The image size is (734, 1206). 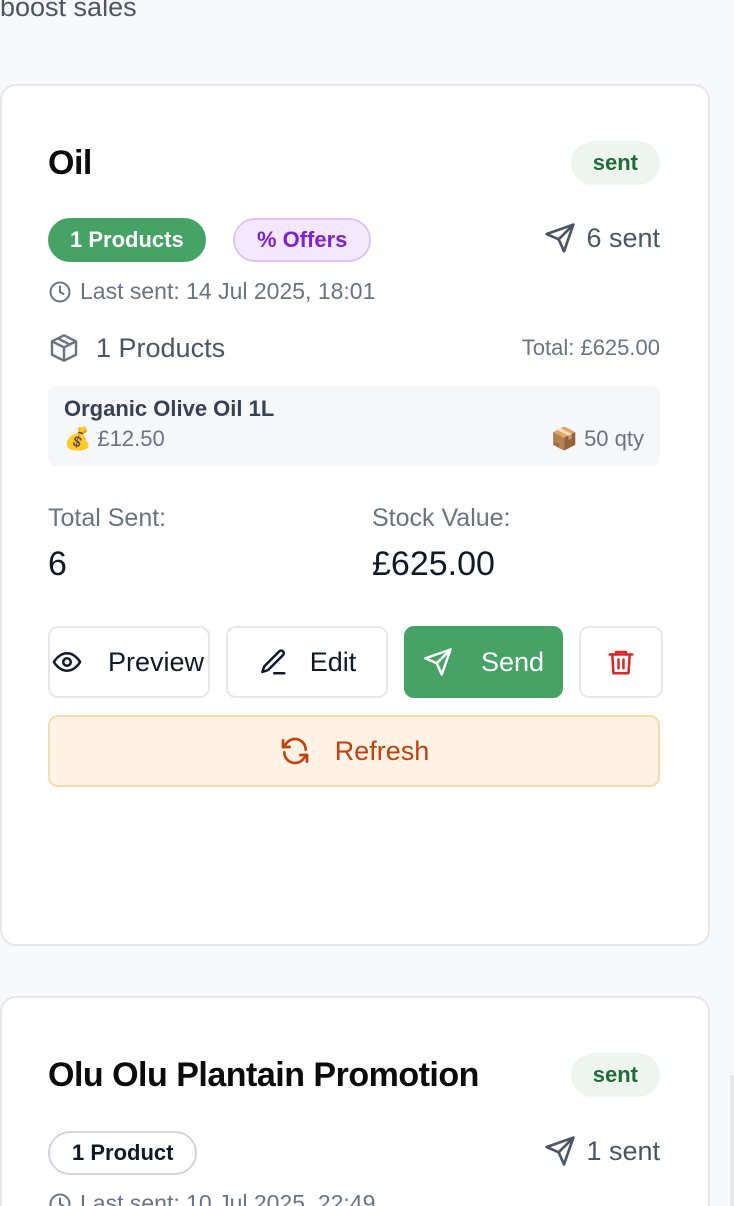 What do you see at coordinates (295, 751) in the screenshot?
I see `refresh-icon` at bounding box center [295, 751].